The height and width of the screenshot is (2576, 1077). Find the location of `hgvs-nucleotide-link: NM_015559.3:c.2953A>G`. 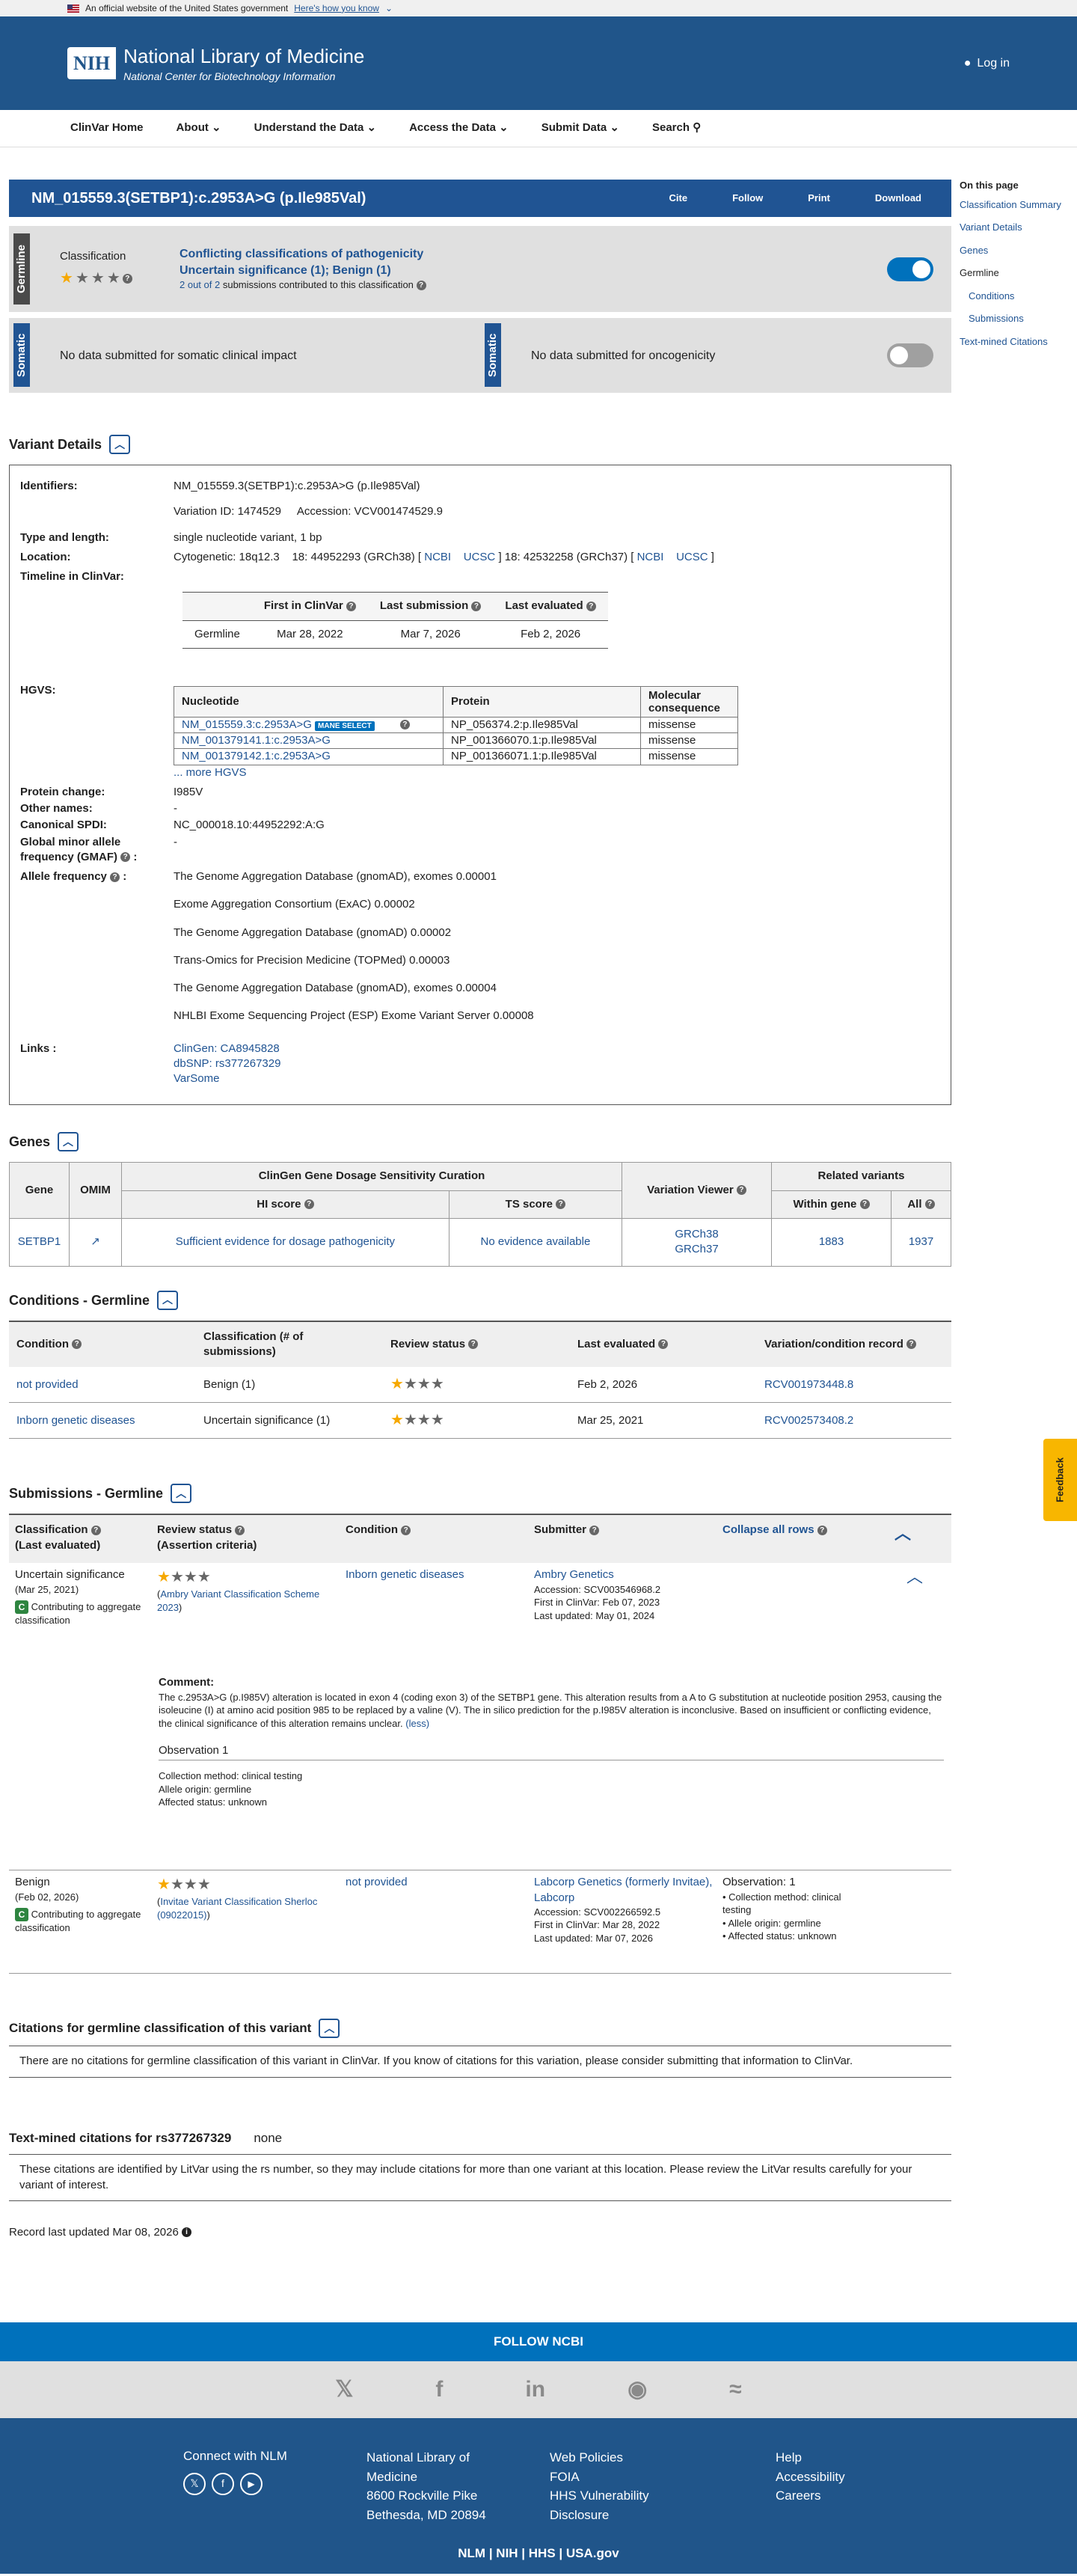

hgvs-nucleotide-link: NM_015559.3:c.2953A>G is located at coordinates (247, 724).